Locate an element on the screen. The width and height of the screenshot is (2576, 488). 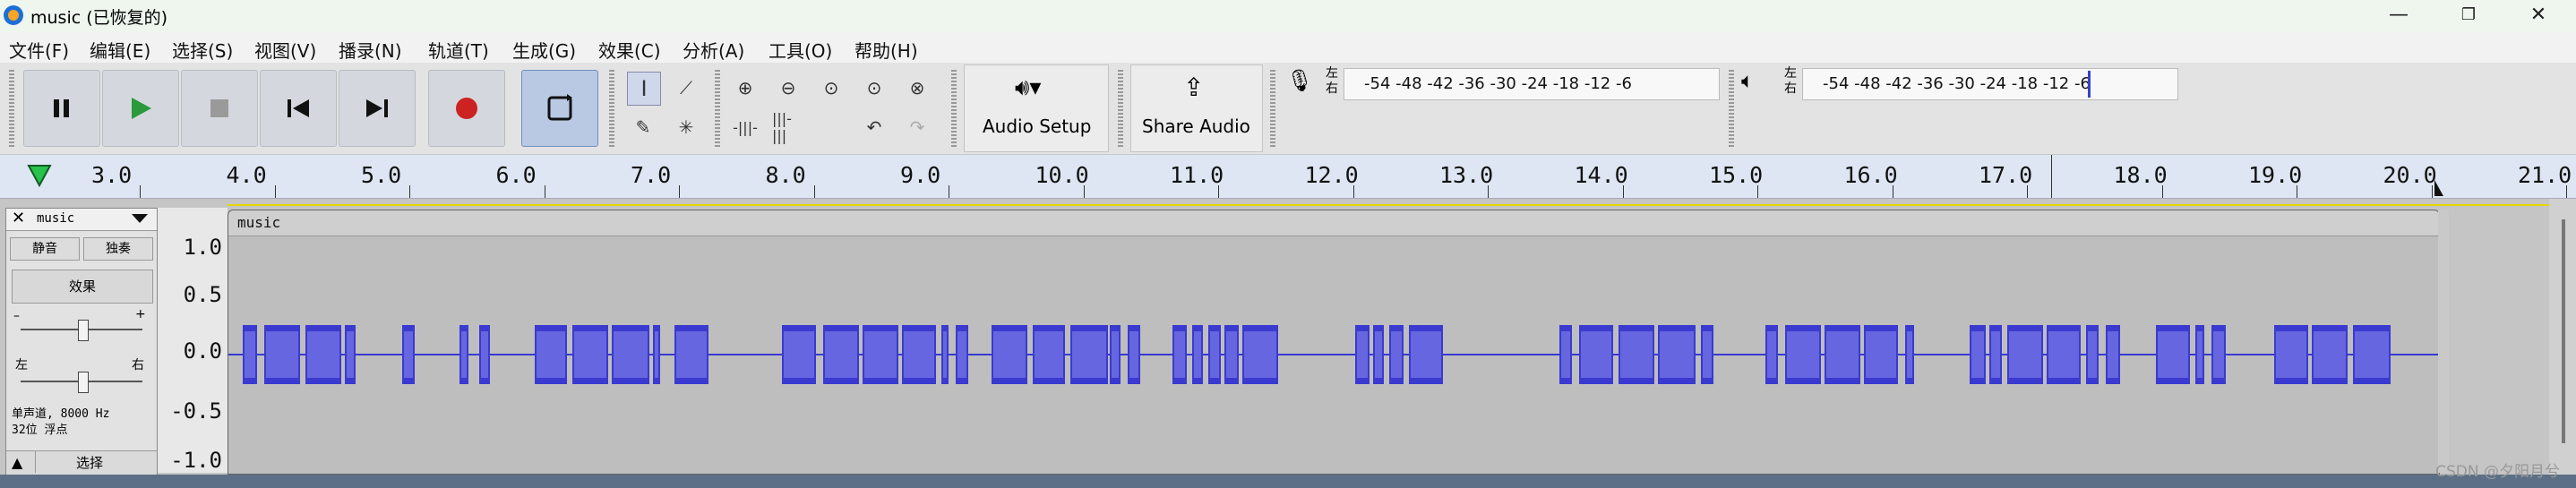
menu-view: 视图(V) is located at coordinates (285, 50).